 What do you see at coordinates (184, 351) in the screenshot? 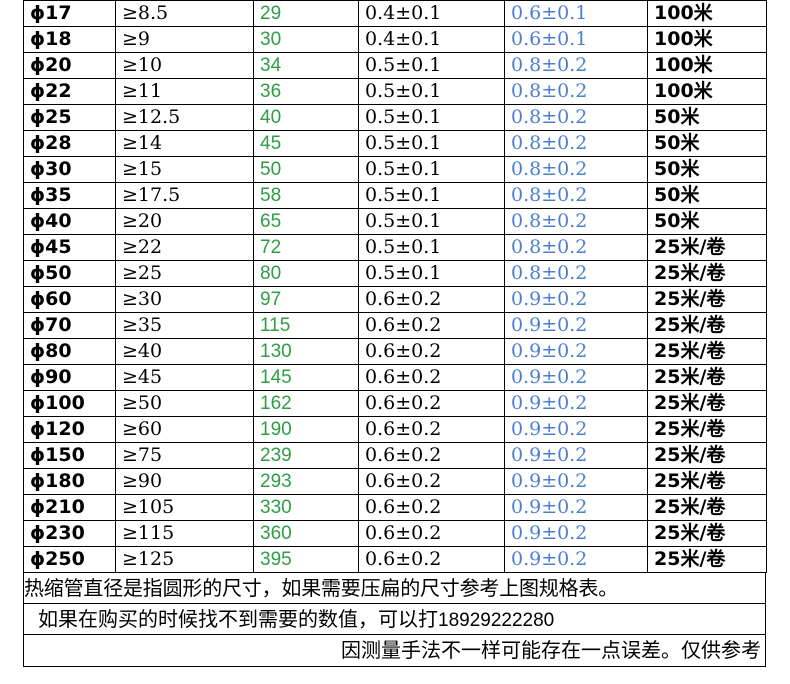
I see `cell-shrunk-diameter: ≥40` at bounding box center [184, 351].